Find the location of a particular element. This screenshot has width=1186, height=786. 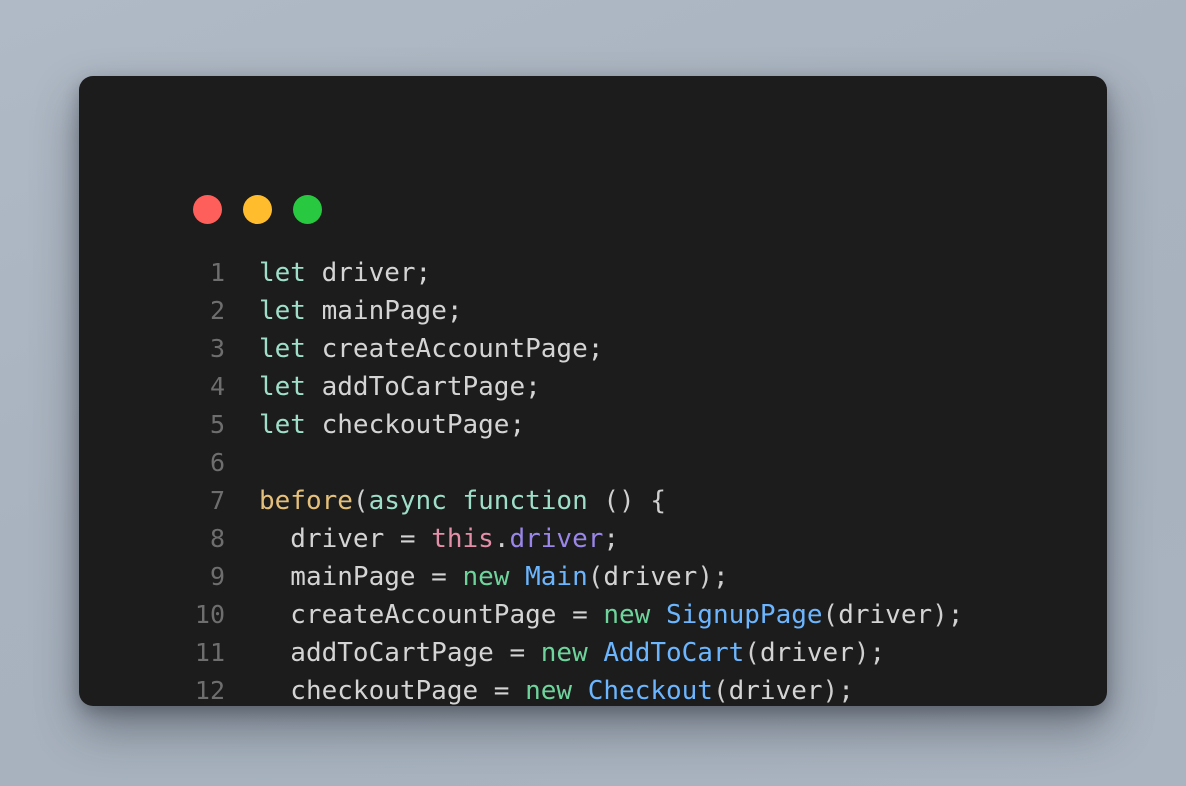

line-number: 7 is located at coordinates (217, 500).